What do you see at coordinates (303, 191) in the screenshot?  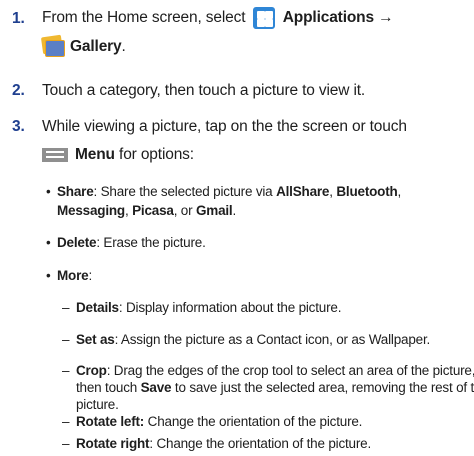 I see `share-target: AllShare` at bounding box center [303, 191].